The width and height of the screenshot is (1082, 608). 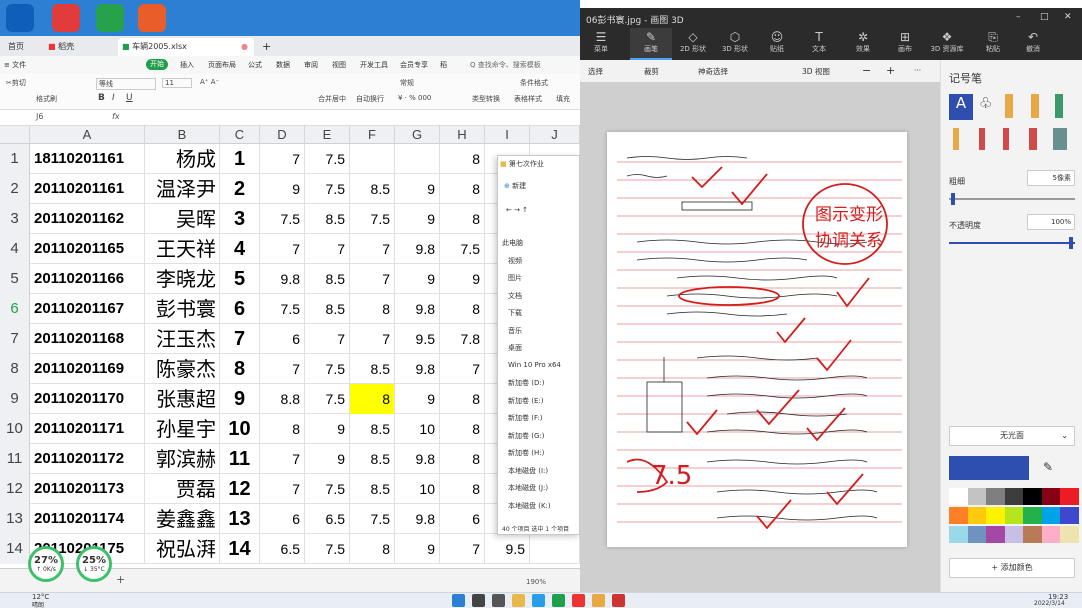 I want to click on italic-button: I, so click(x=113, y=98).